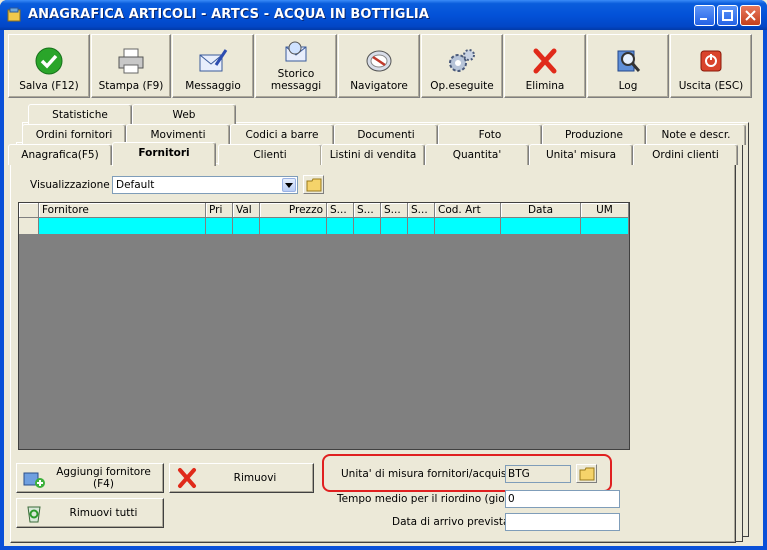 This screenshot has width=767, height=550. What do you see at coordinates (433, 499) in the screenshot?
I see `avg-time-label: Tempo medio per il riordino (giorni) :` at bounding box center [433, 499].